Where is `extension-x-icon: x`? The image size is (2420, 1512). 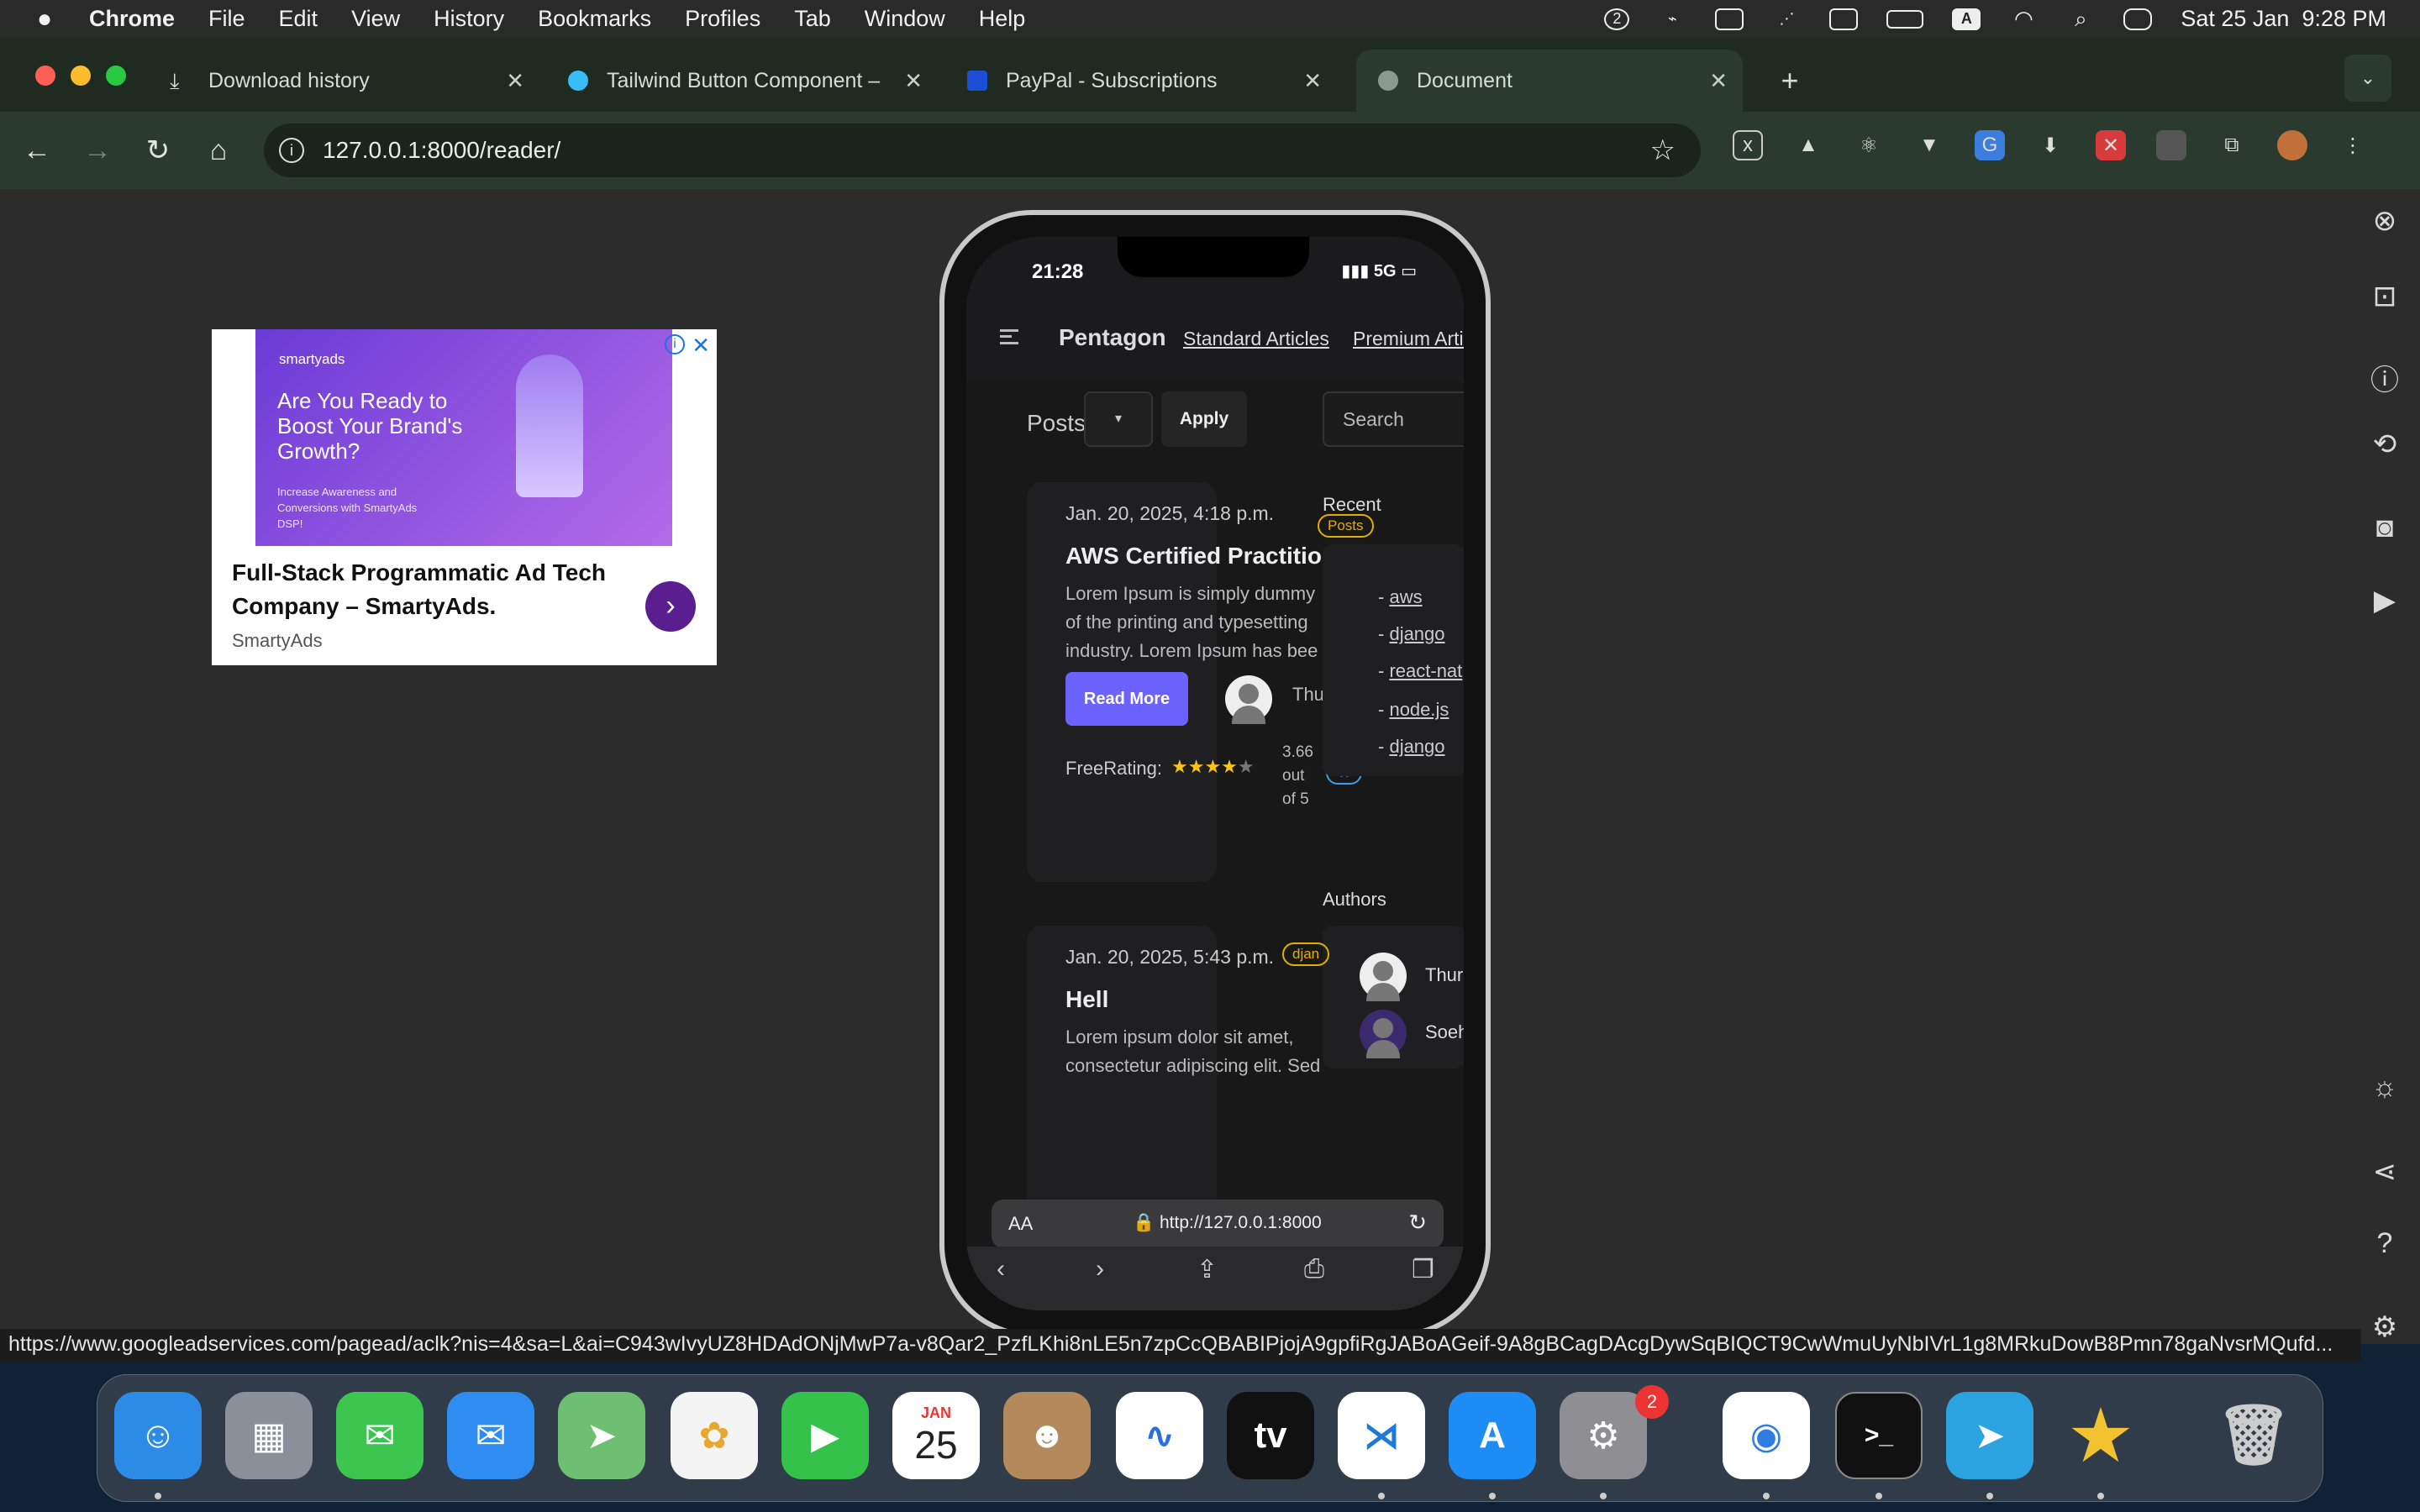 extension-x-icon: x is located at coordinates (1748, 145).